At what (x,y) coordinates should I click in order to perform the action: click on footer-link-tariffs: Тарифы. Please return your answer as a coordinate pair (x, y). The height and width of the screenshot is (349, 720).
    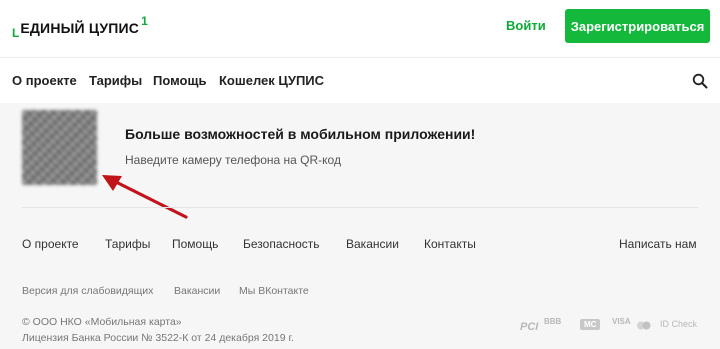
    Looking at the image, I should click on (127, 244).